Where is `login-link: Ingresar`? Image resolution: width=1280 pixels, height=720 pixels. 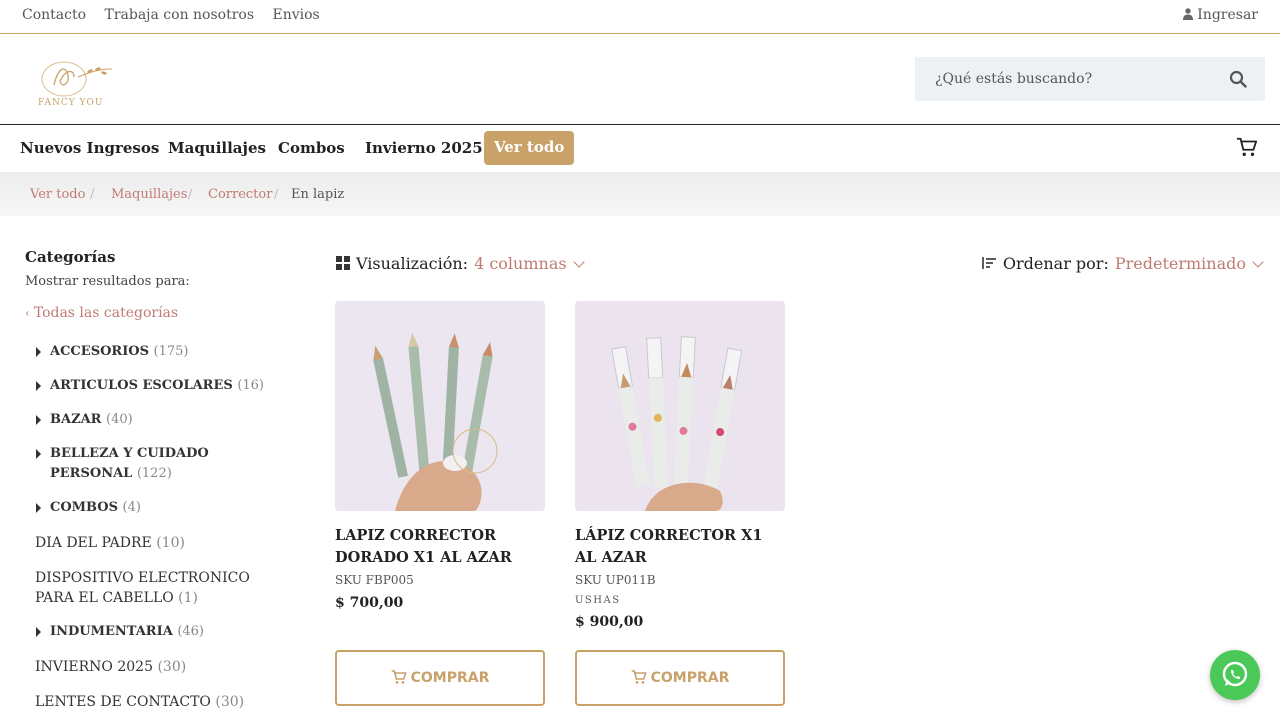
login-link: Ingresar is located at coordinates (1220, 15).